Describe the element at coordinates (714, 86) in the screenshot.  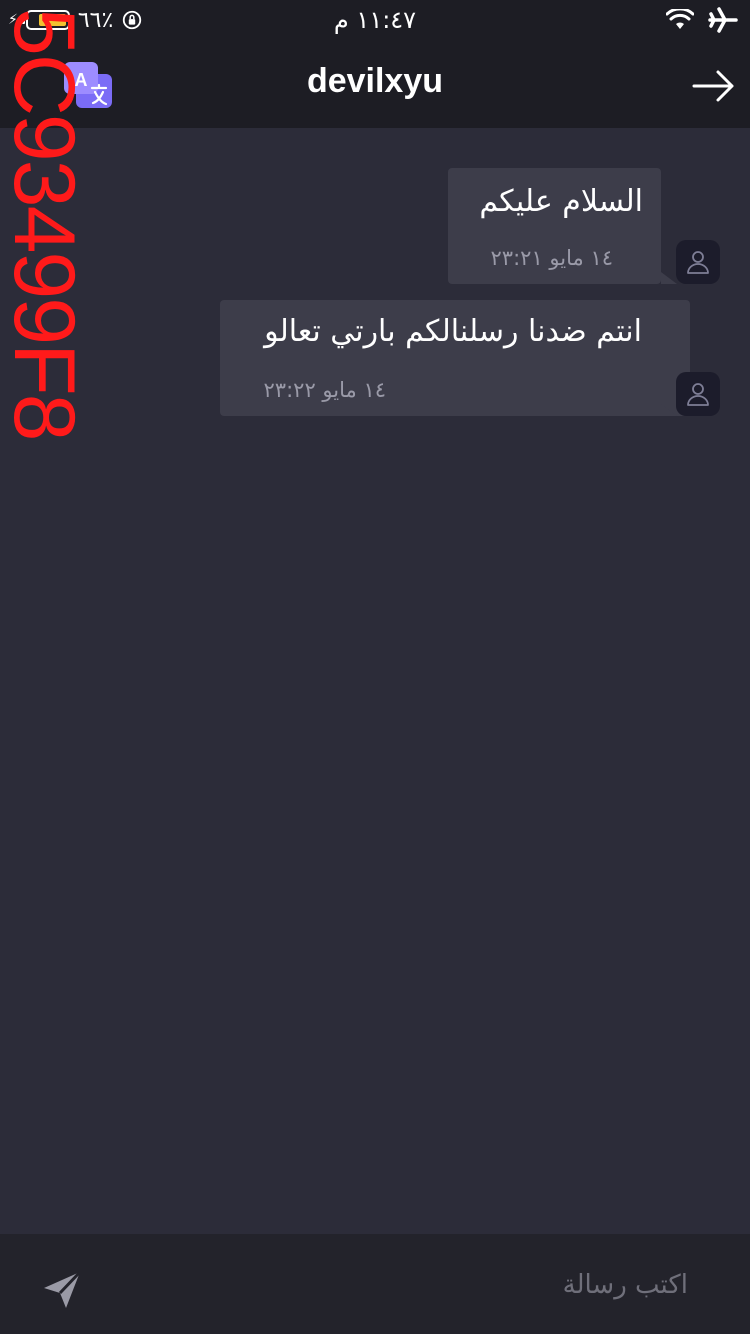
I see `back-button` at that location.